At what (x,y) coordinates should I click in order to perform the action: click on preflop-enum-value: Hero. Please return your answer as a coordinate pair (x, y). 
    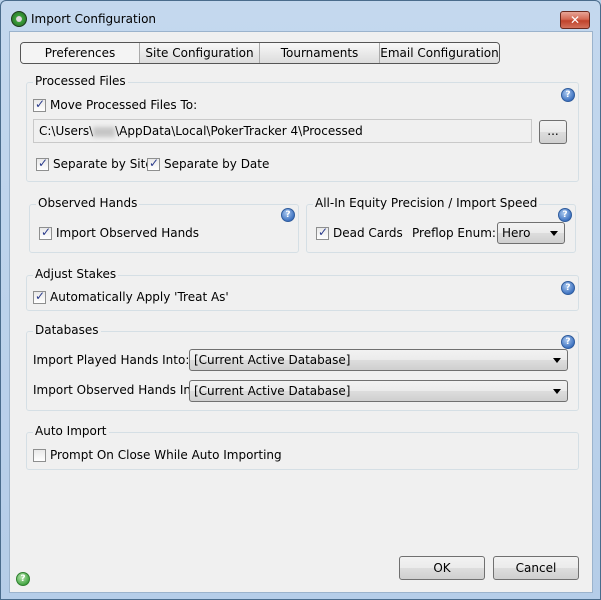
    Looking at the image, I should click on (516, 233).